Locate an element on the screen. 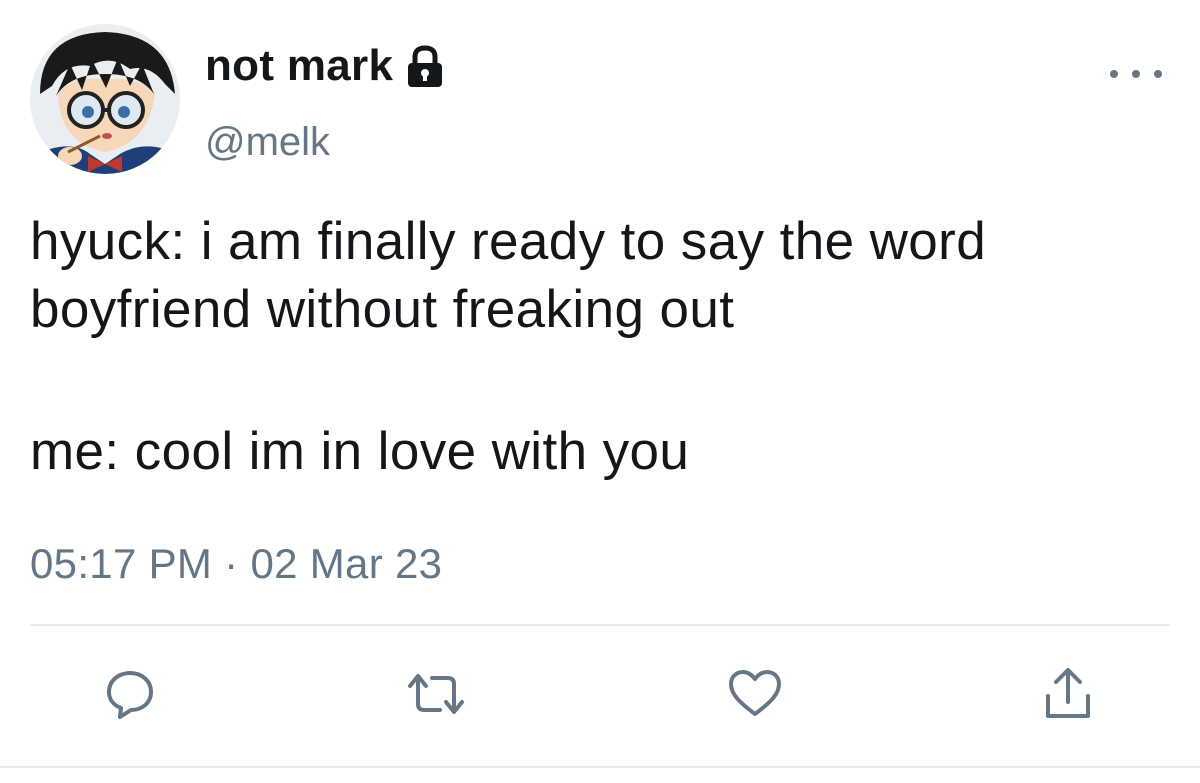 This screenshot has height=783, width=1200. tweet-date: 02 Mar 23 is located at coordinates (346, 563).